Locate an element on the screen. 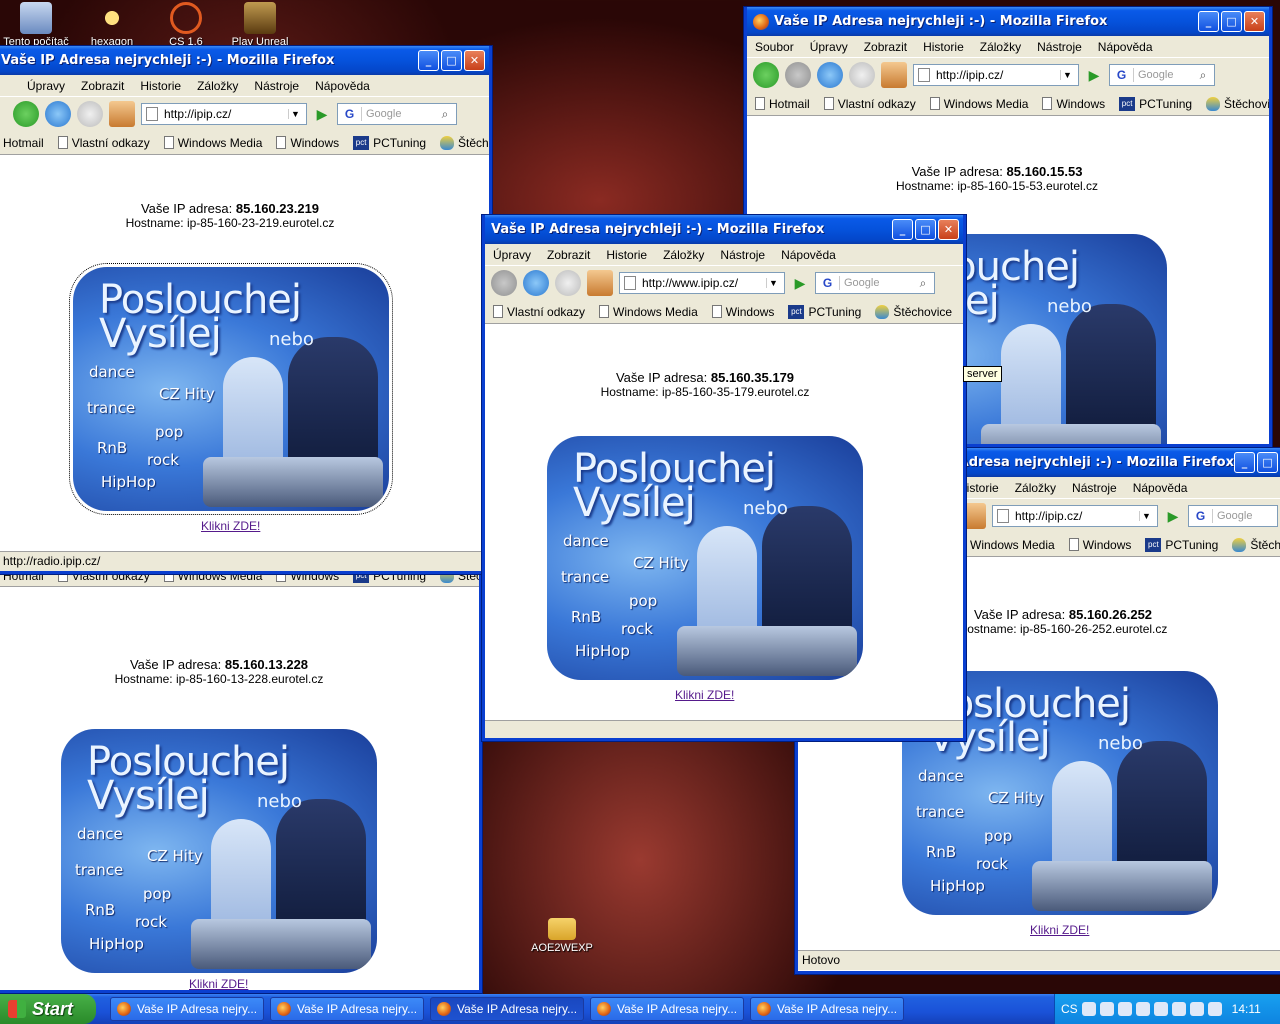 The width and height of the screenshot is (1280, 1024). battery-icon is located at coordinates (1214, 1009).